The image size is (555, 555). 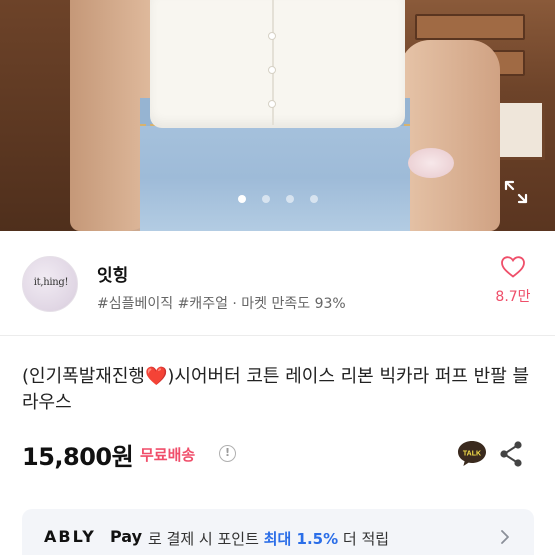 What do you see at coordinates (470, 27) in the screenshot?
I see `drawer` at bounding box center [470, 27].